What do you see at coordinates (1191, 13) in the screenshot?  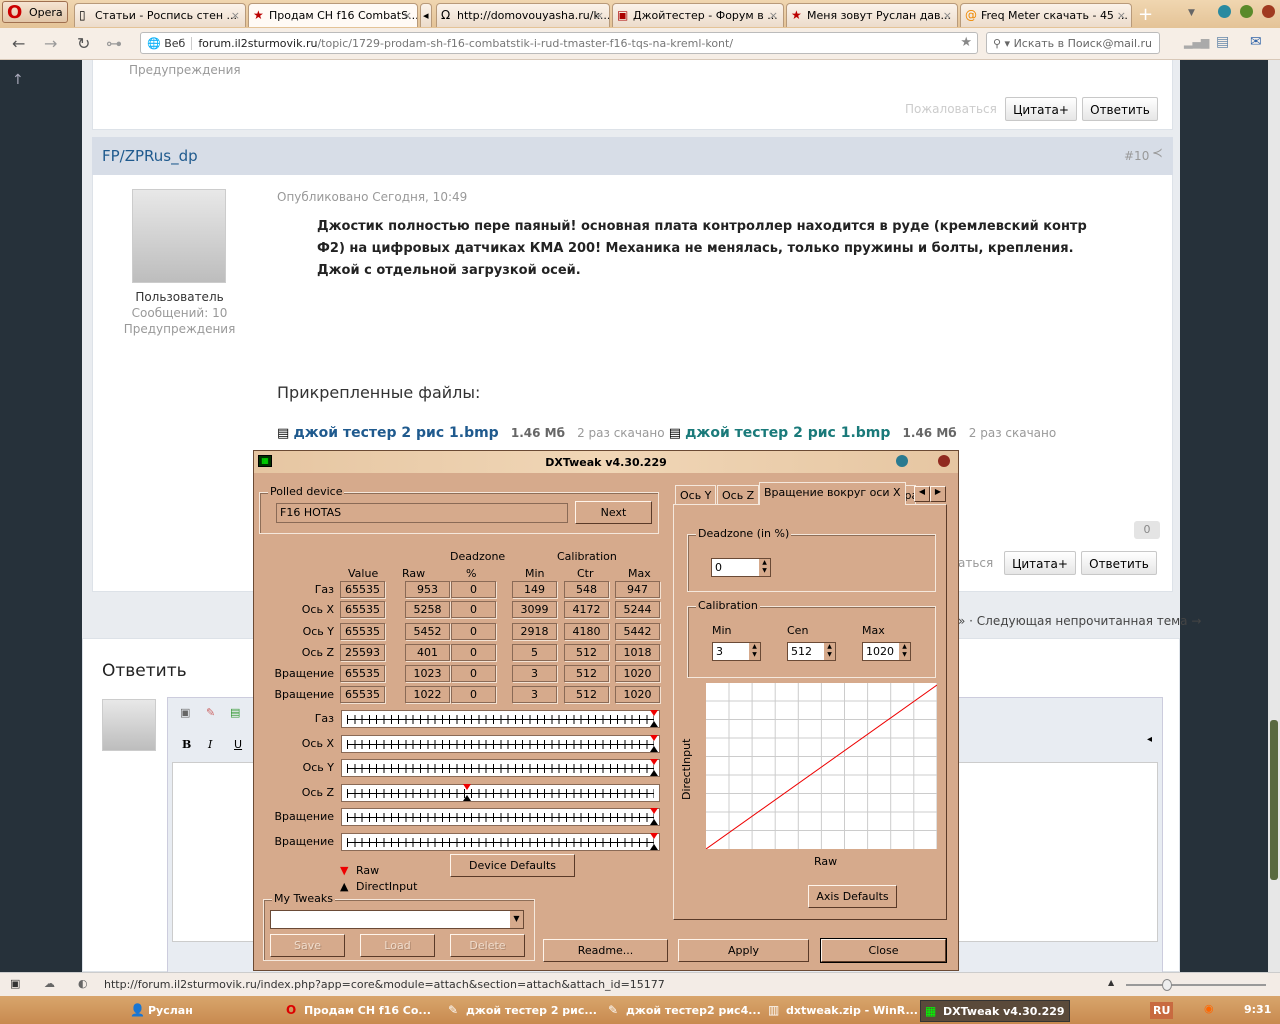 I see `tab-menu-icon: ▼` at bounding box center [1191, 13].